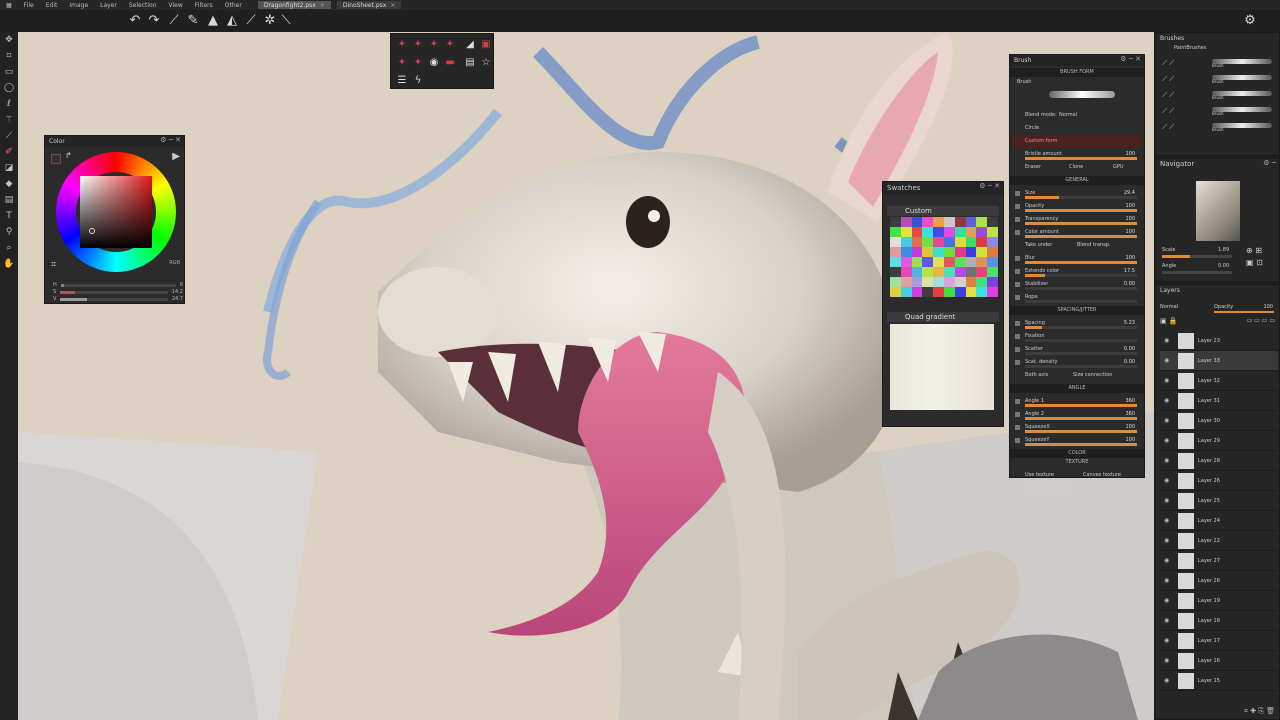 This screenshot has height=720, width=1280. I want to click on both-axis-label: Both axis, so click(1036, 375).